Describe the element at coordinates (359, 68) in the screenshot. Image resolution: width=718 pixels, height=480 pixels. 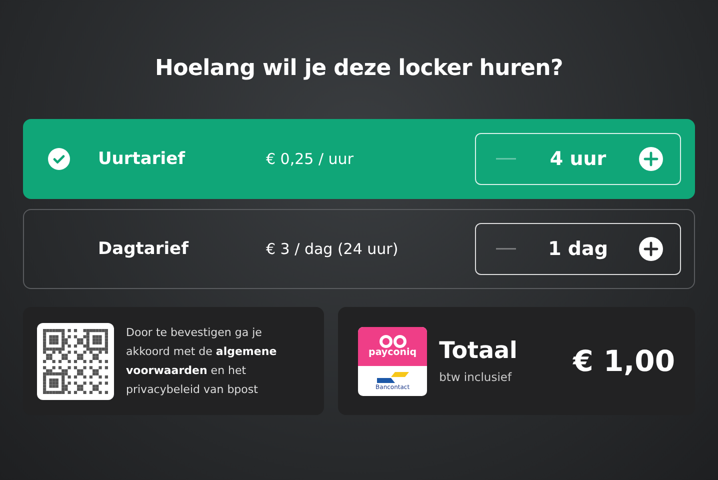
I see `page-heading: Hoelang wil je deze locker huren?` at that location.